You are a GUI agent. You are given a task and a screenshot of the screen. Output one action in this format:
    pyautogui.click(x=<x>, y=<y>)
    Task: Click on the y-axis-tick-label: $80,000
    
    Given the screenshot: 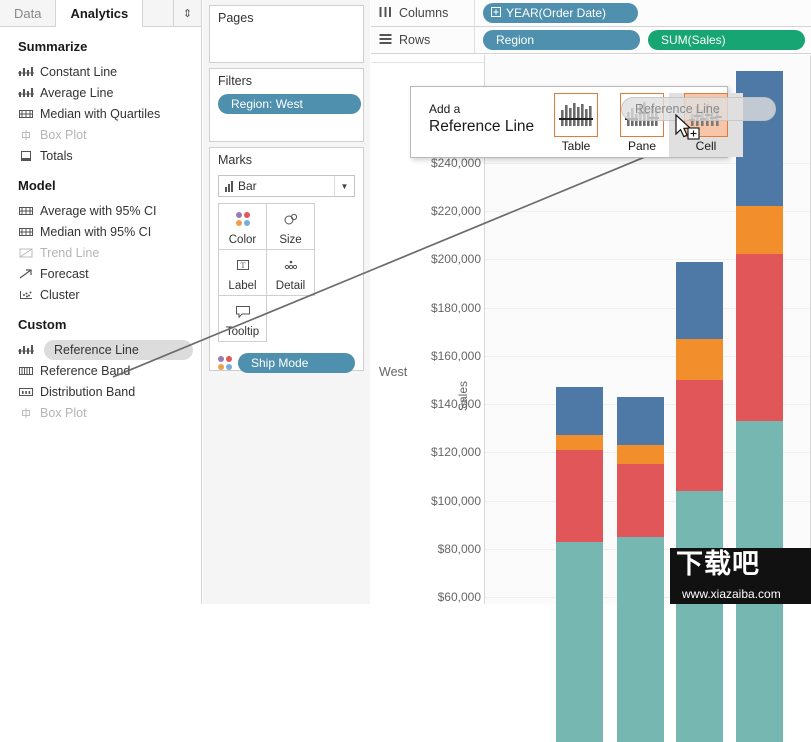 What is the action you would take?
    pyautogui.click(x=459, y=548)
    